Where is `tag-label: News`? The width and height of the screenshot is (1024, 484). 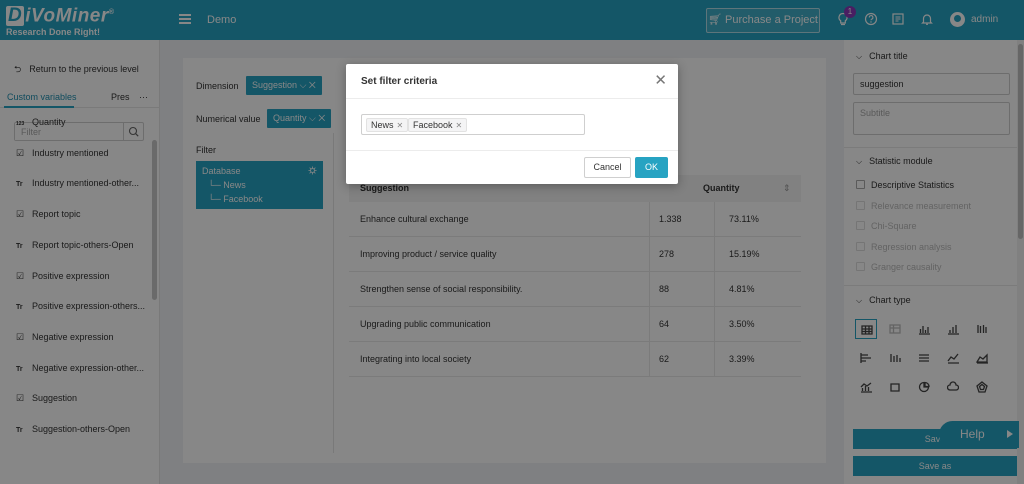 tag-label: News is located at coordinates (382, 125).